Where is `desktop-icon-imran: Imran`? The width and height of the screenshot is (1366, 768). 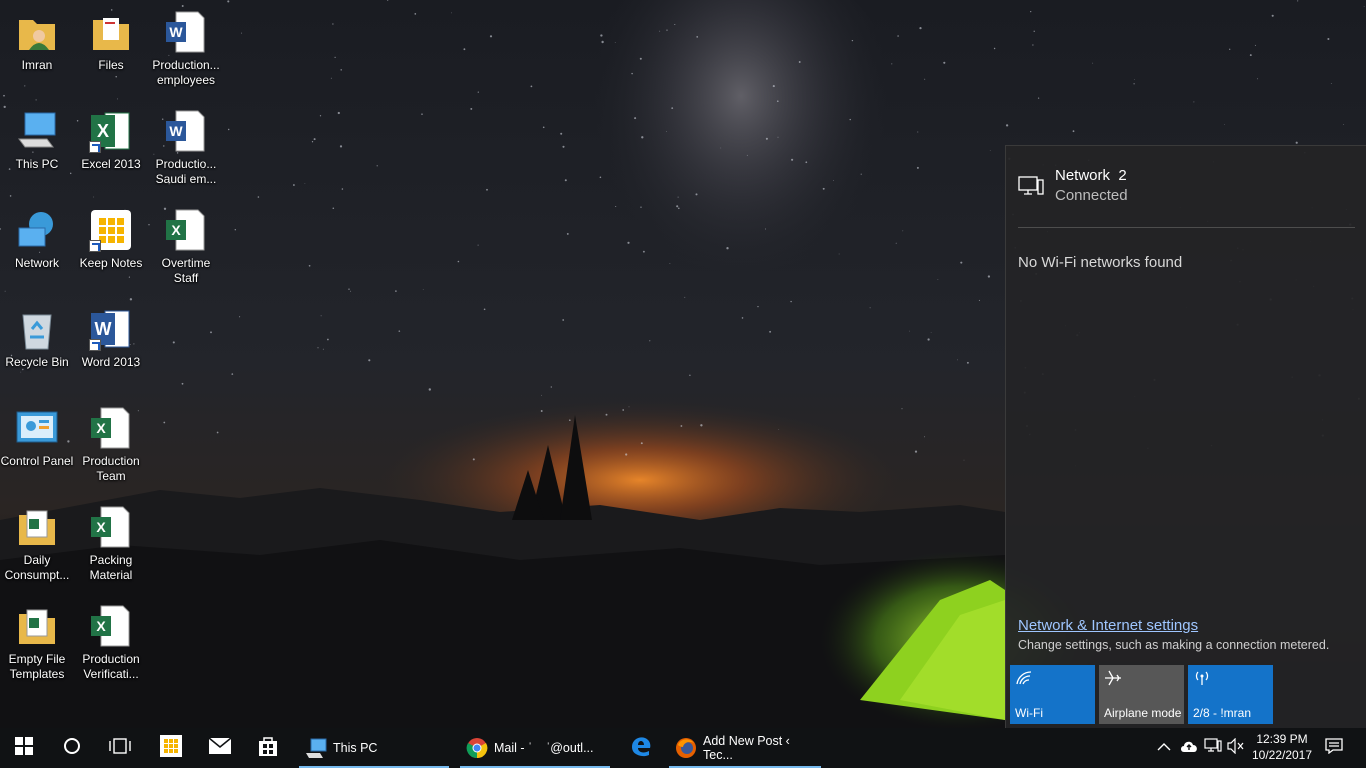
desktop-icon-imran: Imran is located at coordinates (37, 48).